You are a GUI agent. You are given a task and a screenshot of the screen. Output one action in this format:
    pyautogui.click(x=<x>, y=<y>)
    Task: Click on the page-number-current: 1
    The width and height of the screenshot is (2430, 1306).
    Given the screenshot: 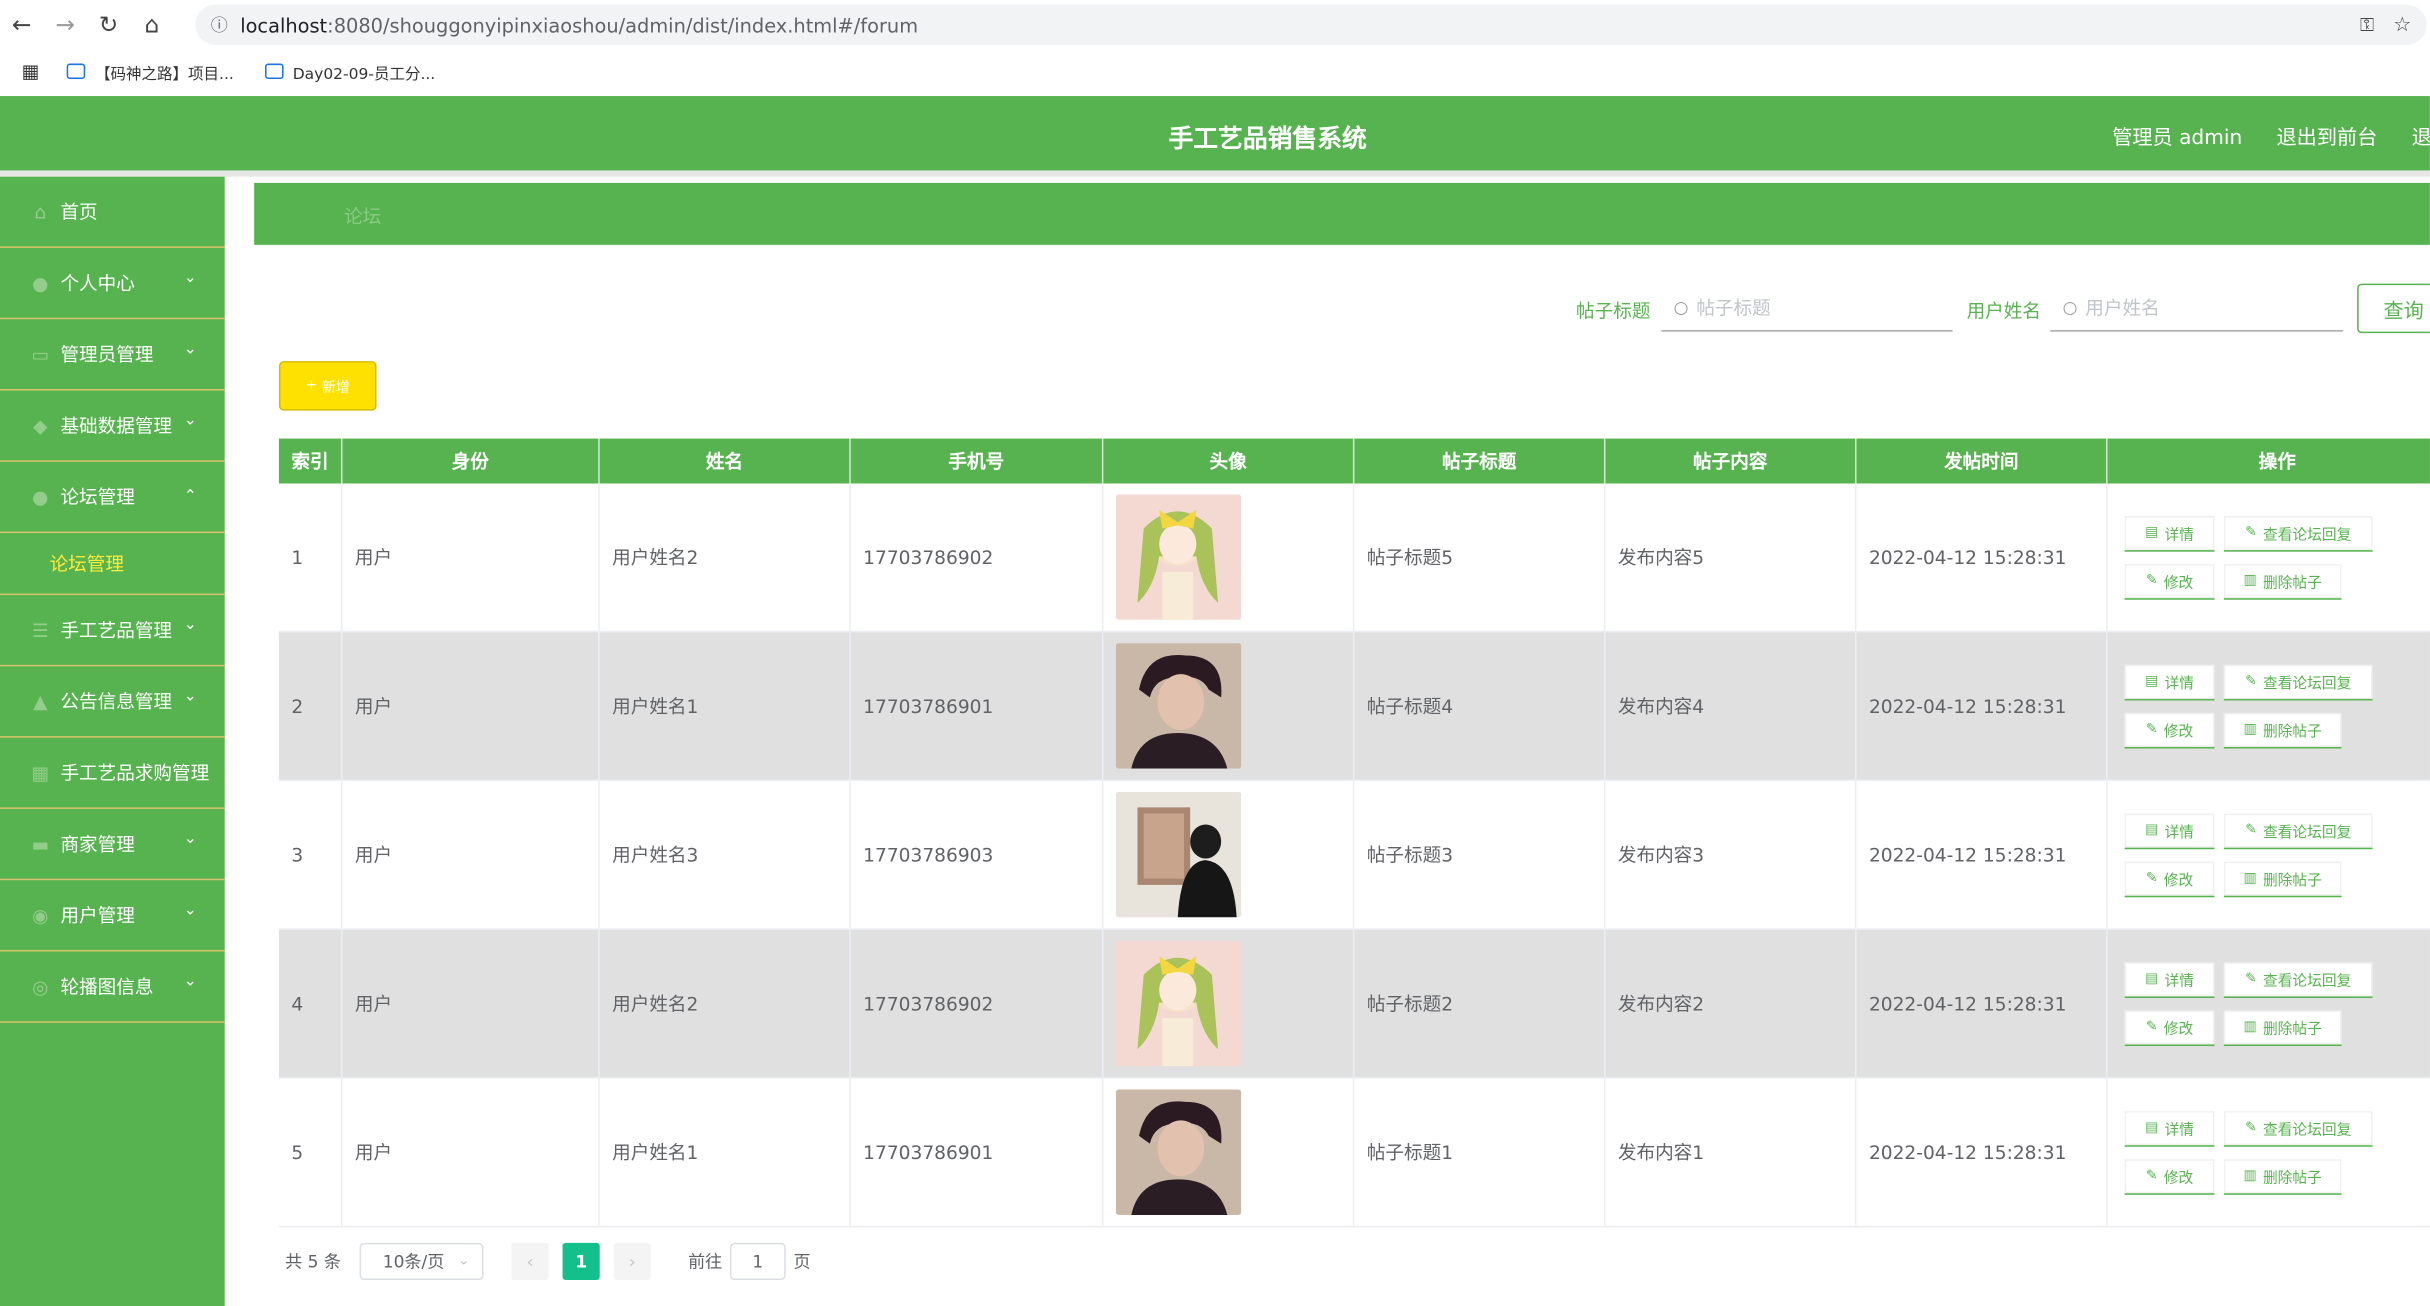 What is the action you would take?
    pyautogui.click(x=581, y=1261)
    